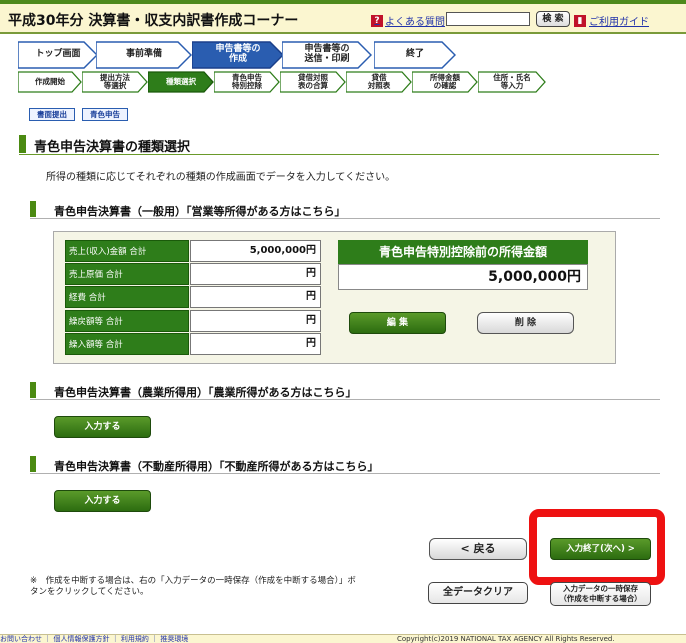  Describe the element at coordinates (127, 297) in the screenshot. I see `expense-label: 経費 合計` at that location.